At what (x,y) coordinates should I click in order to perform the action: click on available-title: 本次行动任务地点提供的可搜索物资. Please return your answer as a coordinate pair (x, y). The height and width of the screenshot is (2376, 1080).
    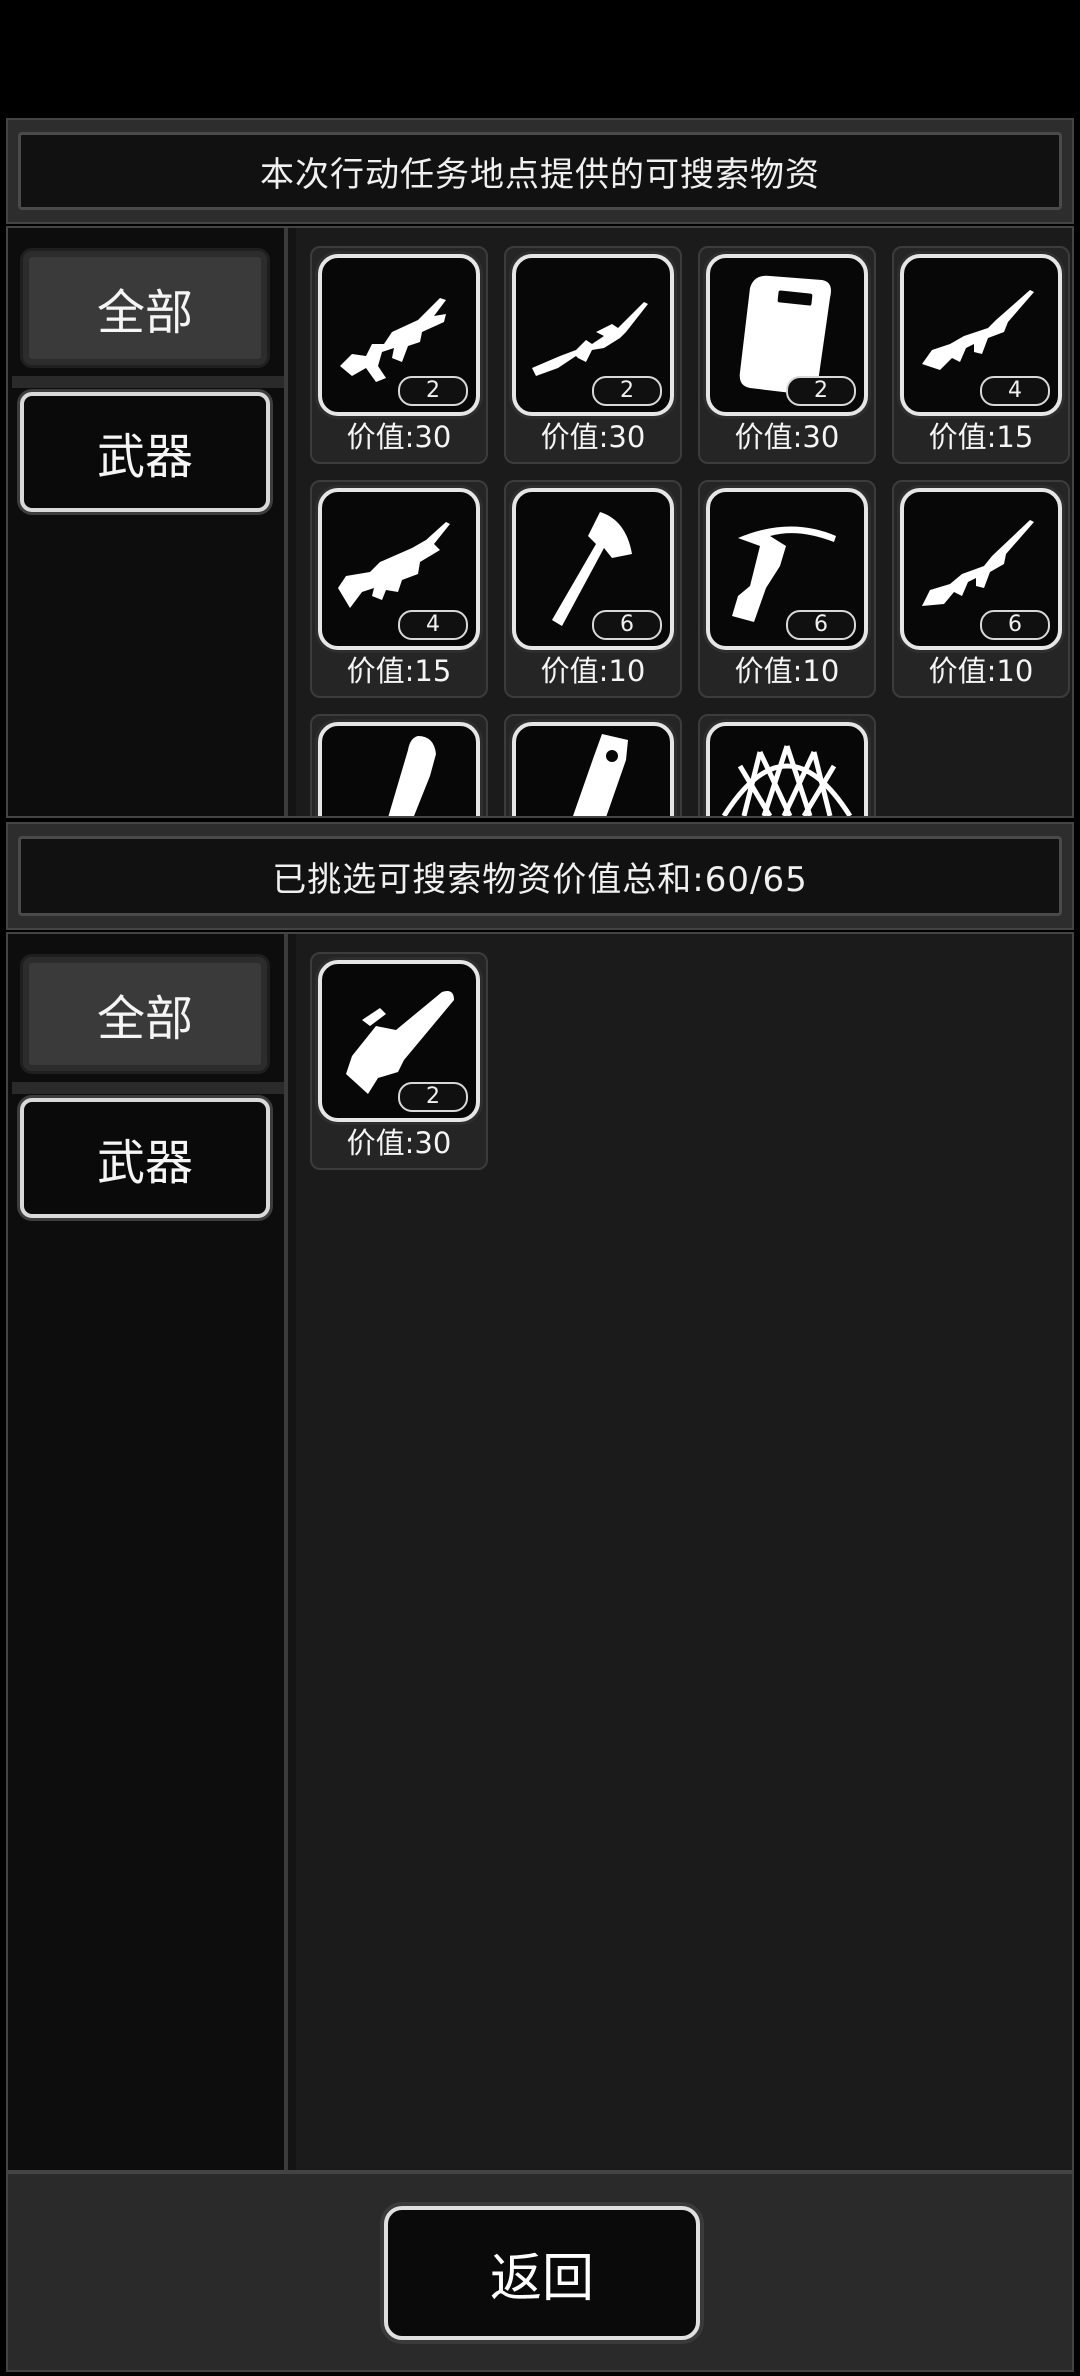
    Looking at the image, I should click on (540, 171).